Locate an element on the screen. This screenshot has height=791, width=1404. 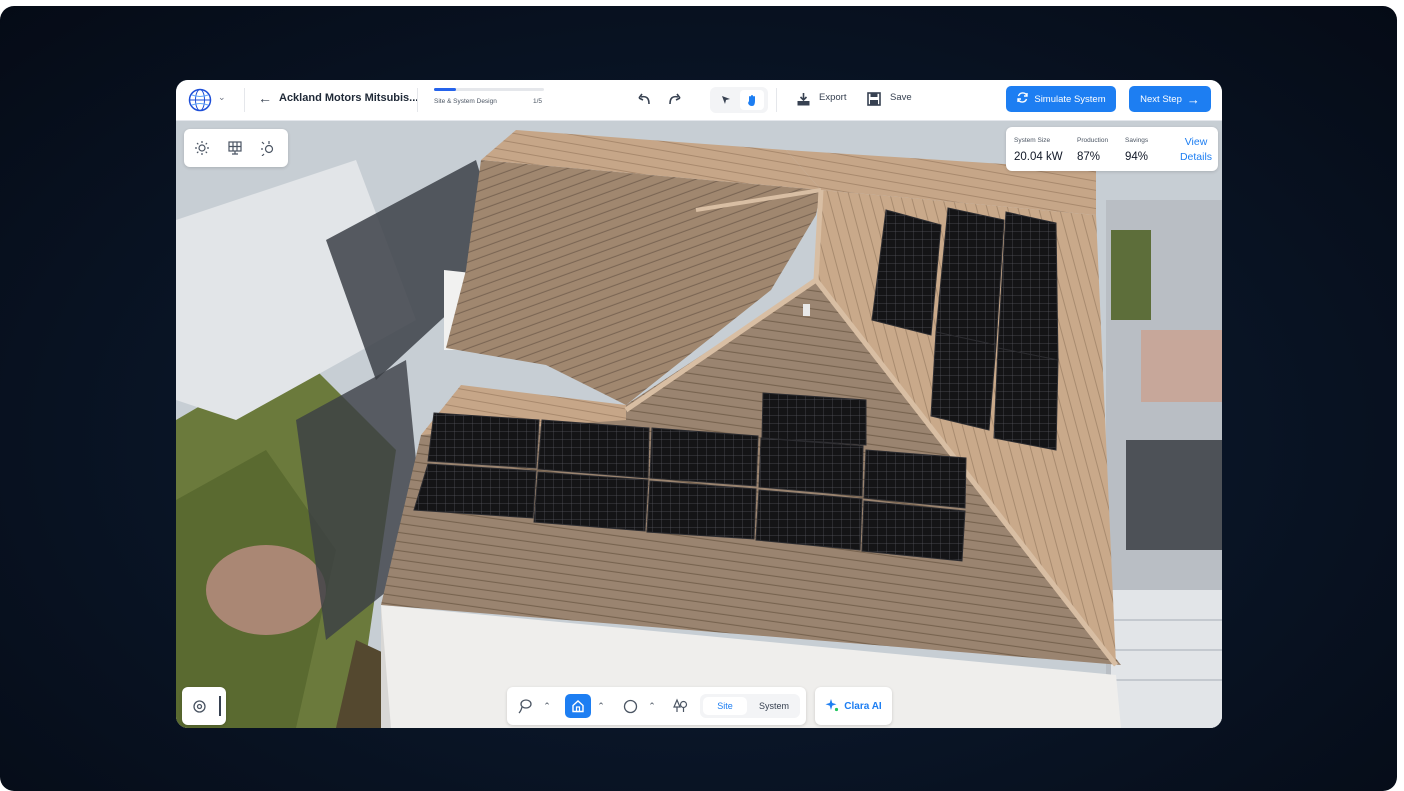
site-mode-button: Site is located at coordinates (725, 706).